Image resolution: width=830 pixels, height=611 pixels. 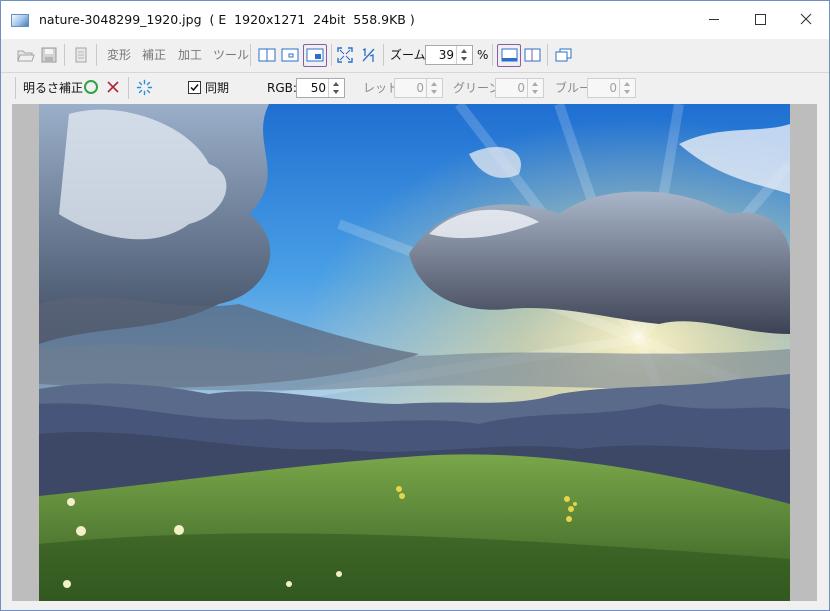 What do you see at coordinates (91, 87) in the screenshot?
I see `apply-circle-icon` at bounding box center [91, 87].